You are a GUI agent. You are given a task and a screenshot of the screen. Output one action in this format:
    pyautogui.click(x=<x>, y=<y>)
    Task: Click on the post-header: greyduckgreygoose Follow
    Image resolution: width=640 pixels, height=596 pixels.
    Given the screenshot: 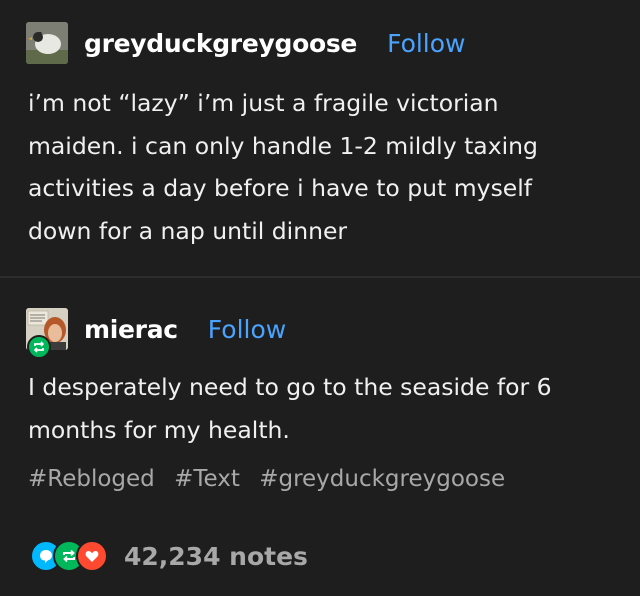 What is the action you would take?
    pyautogui.click(x=246, y=43)
    